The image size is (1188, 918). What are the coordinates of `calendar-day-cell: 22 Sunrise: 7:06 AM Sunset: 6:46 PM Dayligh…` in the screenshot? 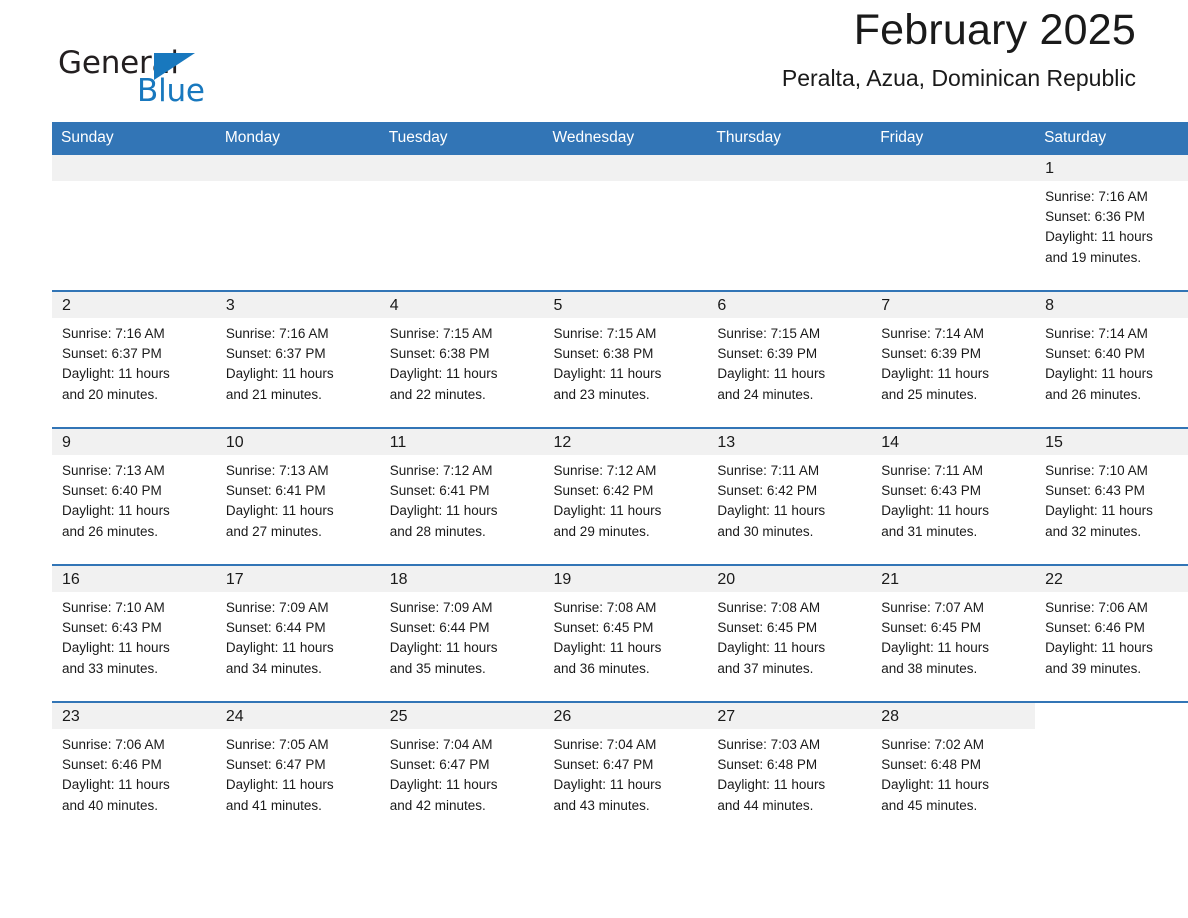 It's located at (1111, 633).